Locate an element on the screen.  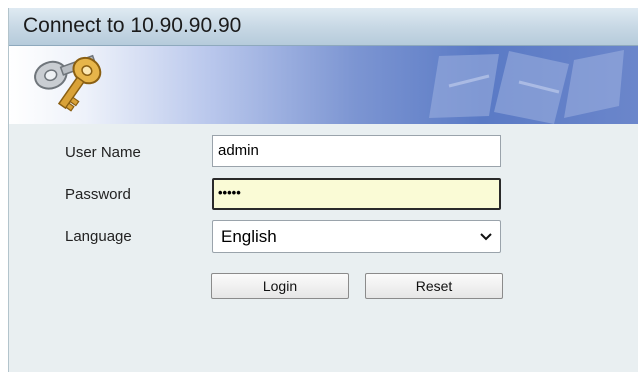
login-button: Login is located at coordinates (280, 286).